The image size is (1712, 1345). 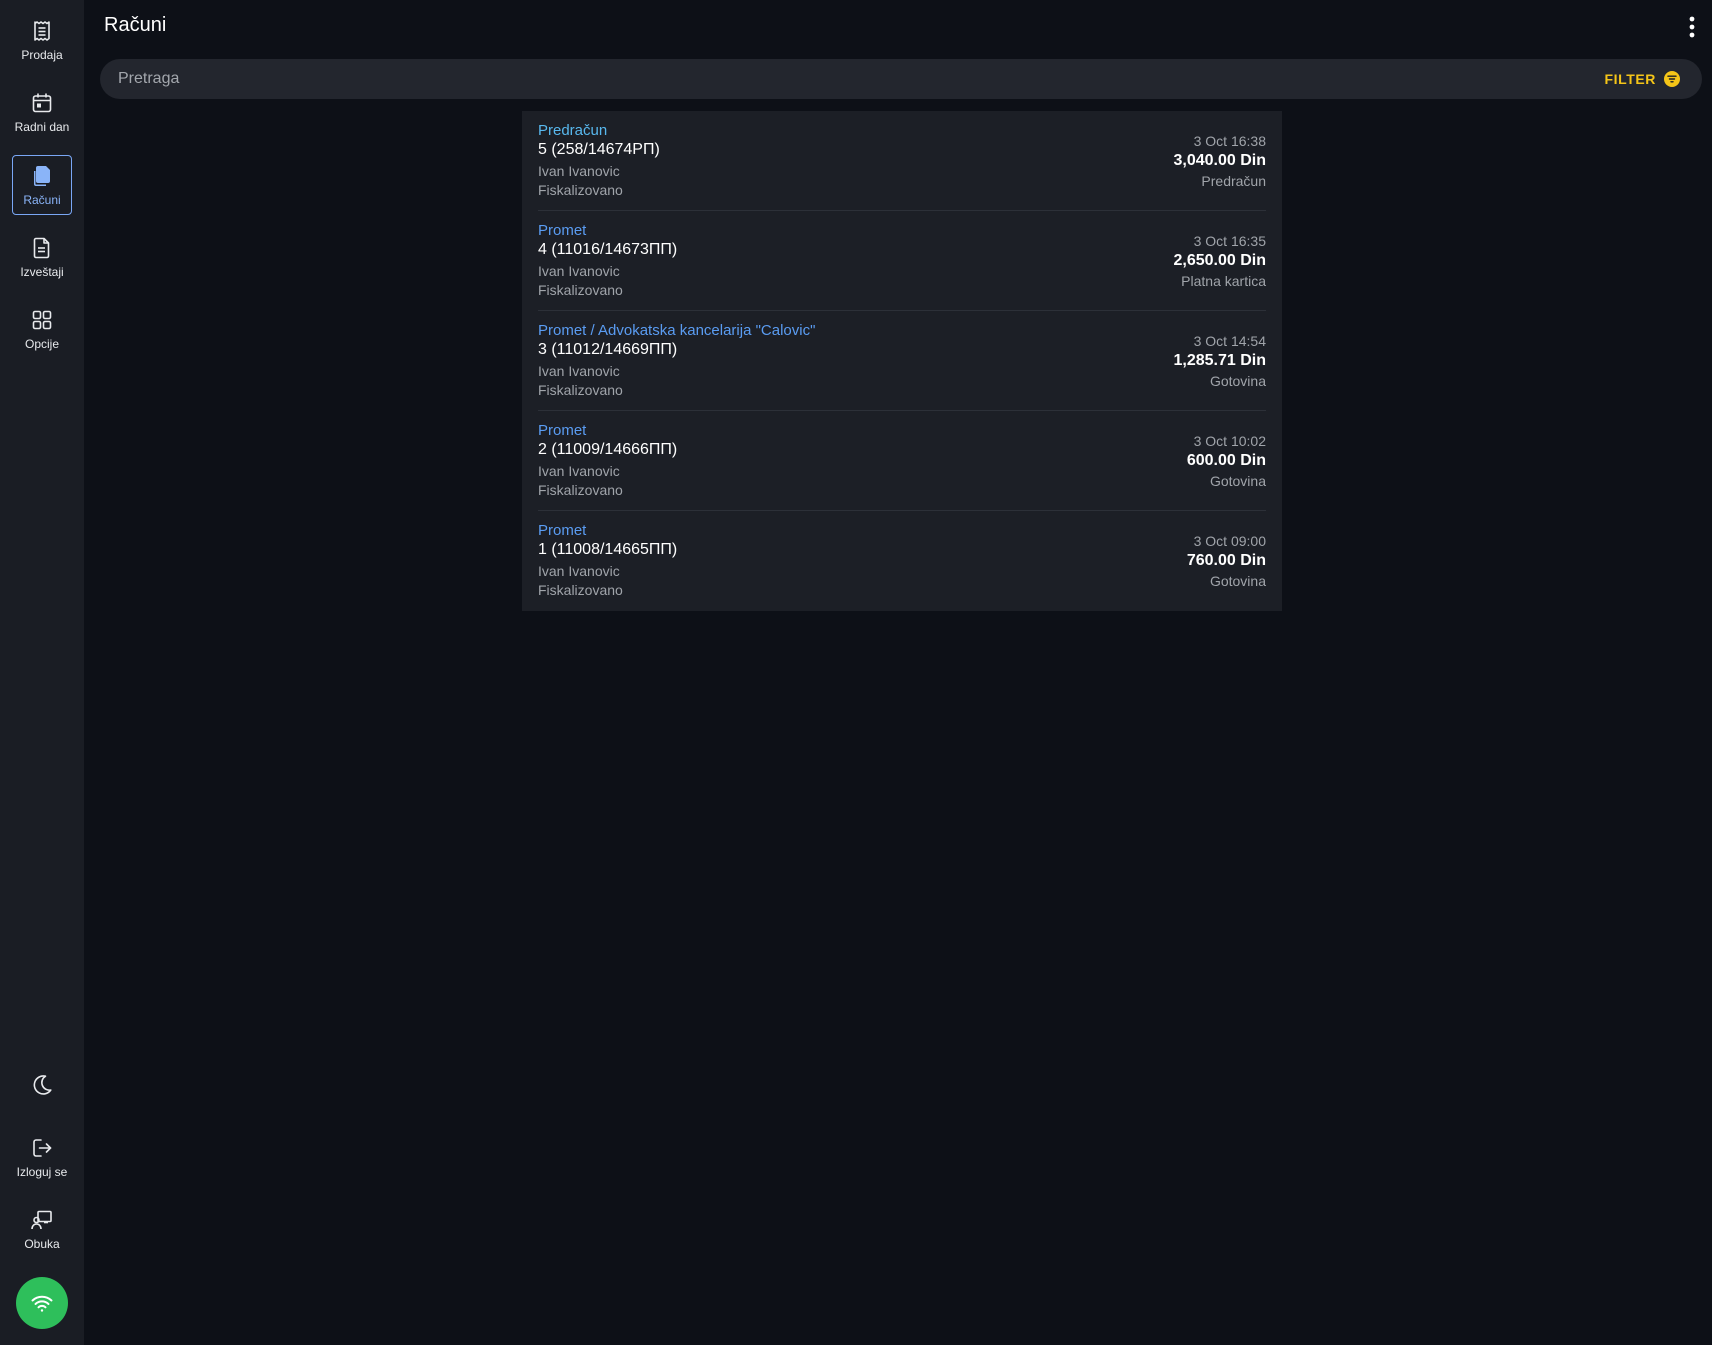 I want to click on receipt-number: 2 (11009/14666ПП), so click(x=608, y=449).